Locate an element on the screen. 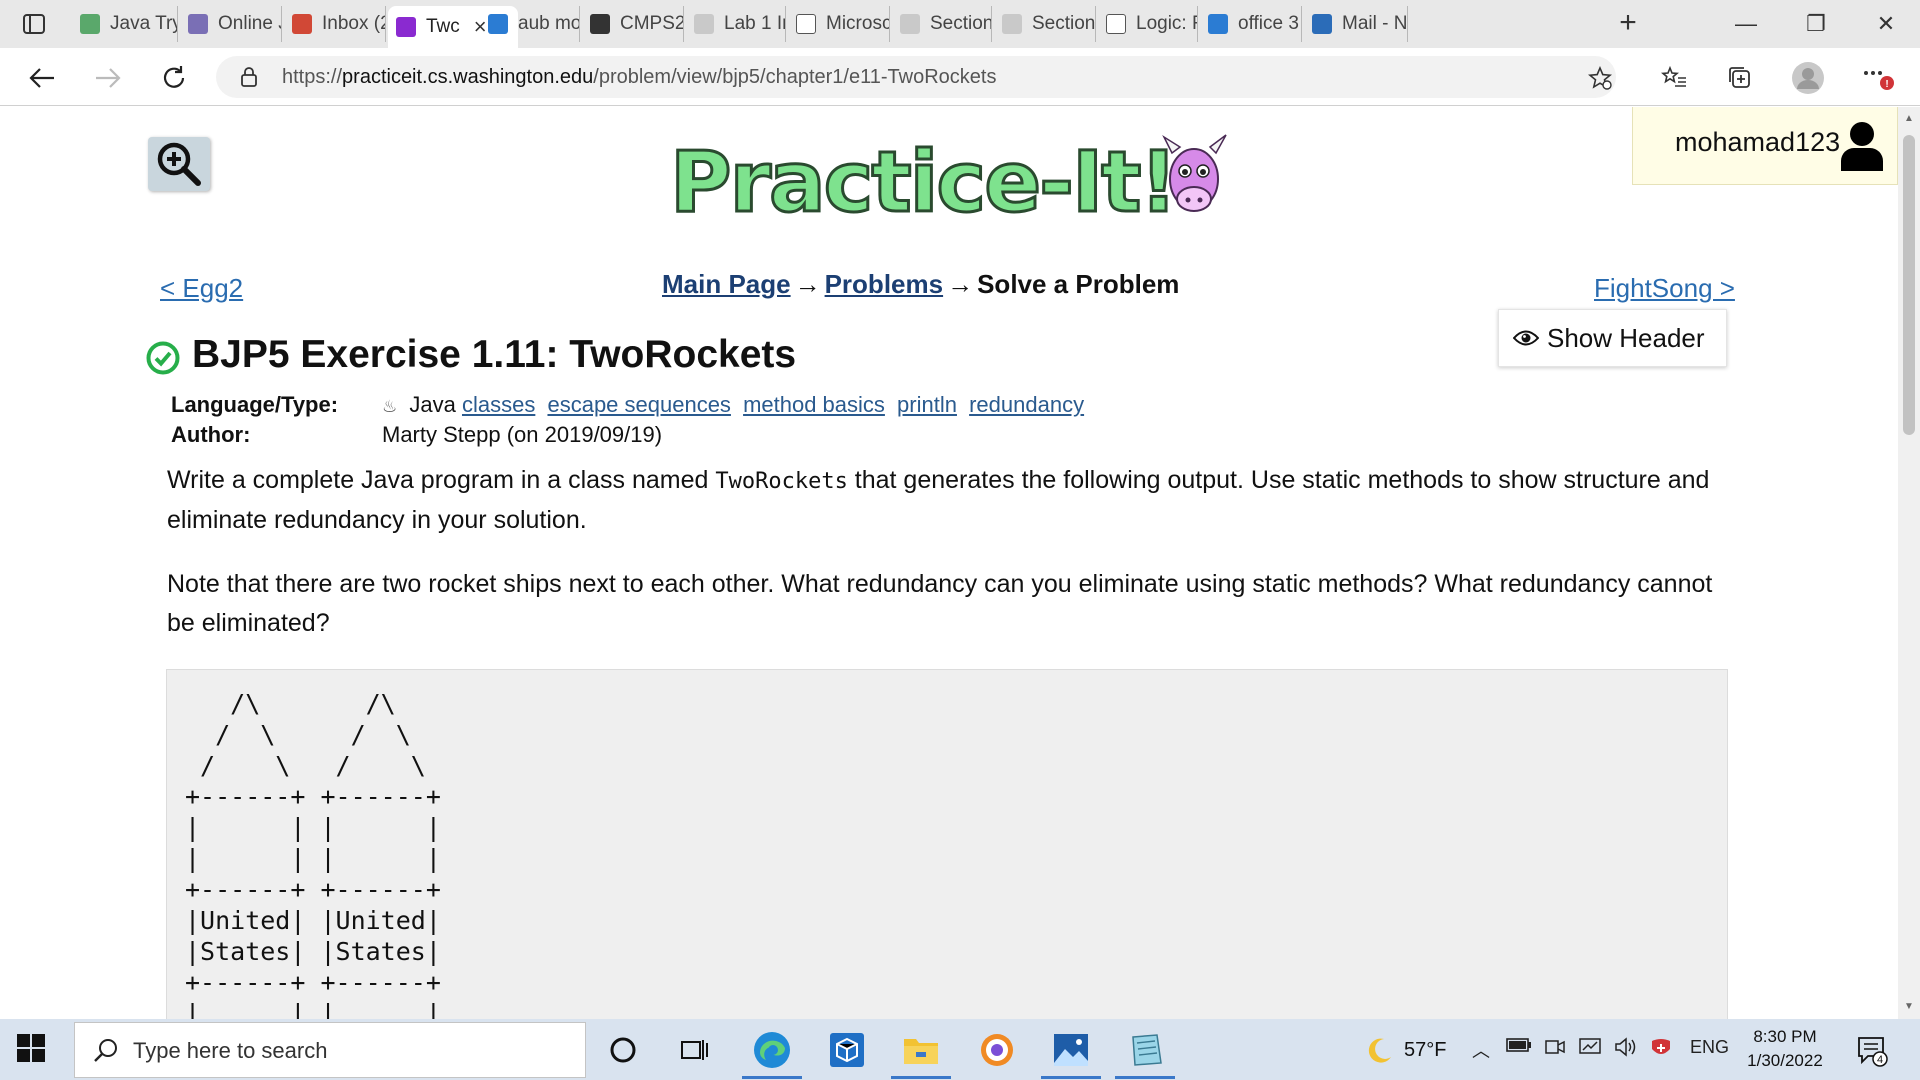 The height and width of the screenshot is (1080, 1920). settings-menu-button: ! is located at coordinates (1878, 78).